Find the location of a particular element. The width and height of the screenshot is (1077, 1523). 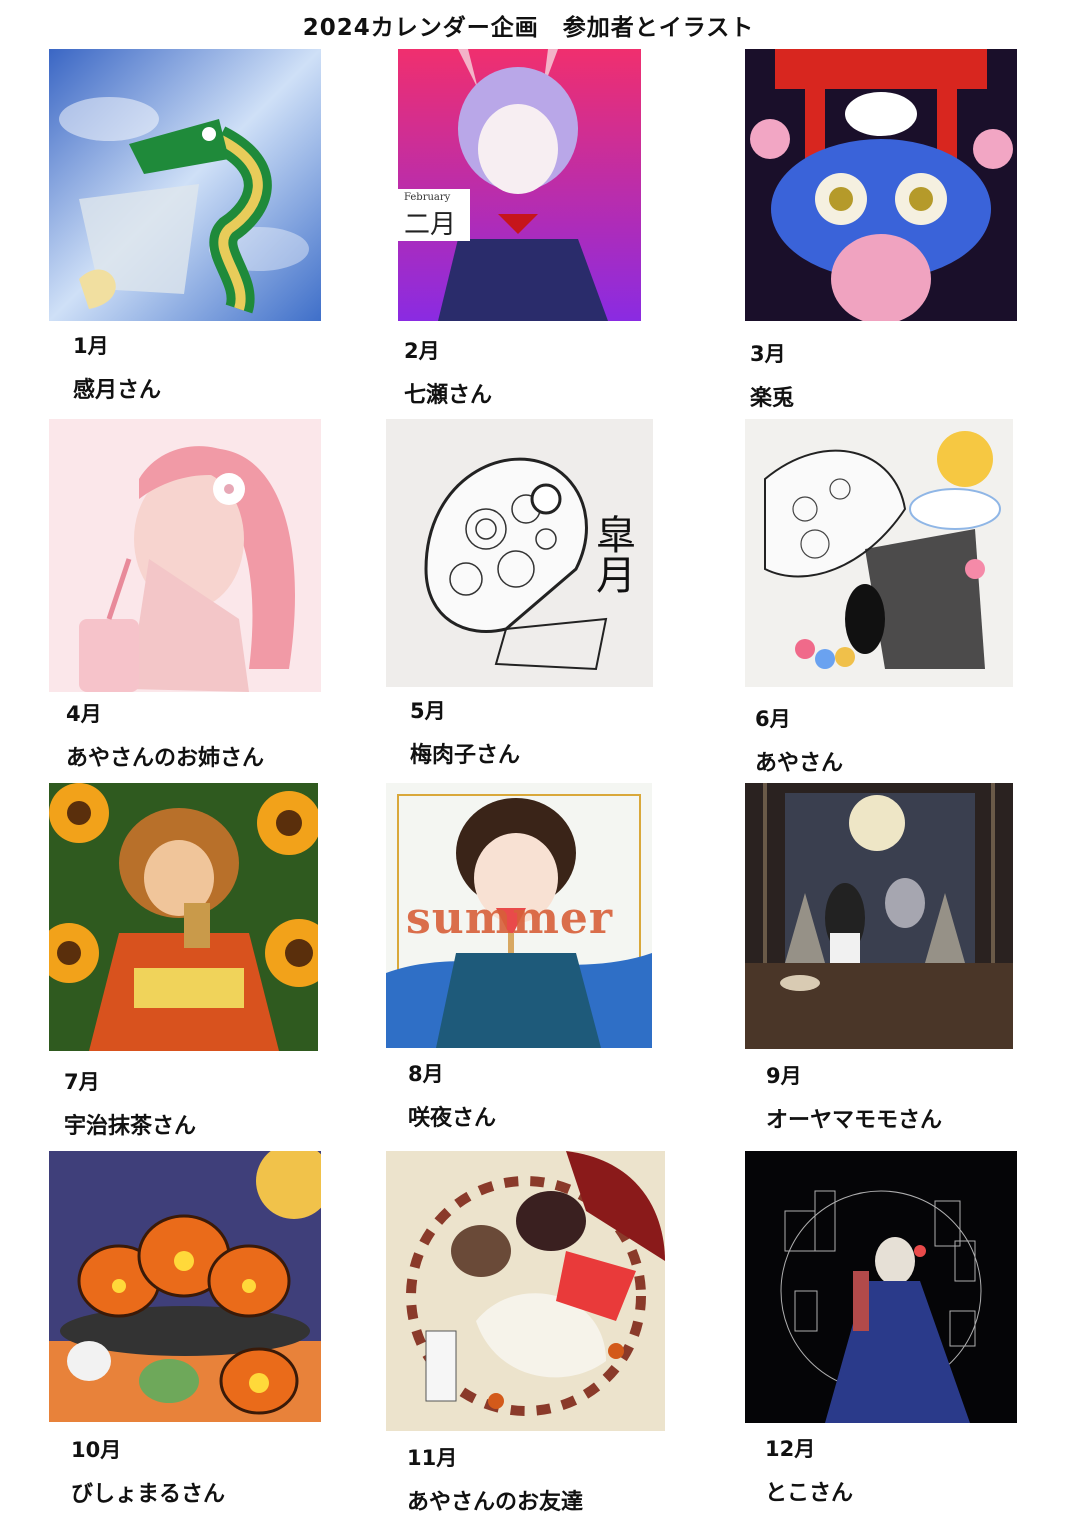

participant-name-september: オーヤマモモさん is located at coordinates (854, 1120).